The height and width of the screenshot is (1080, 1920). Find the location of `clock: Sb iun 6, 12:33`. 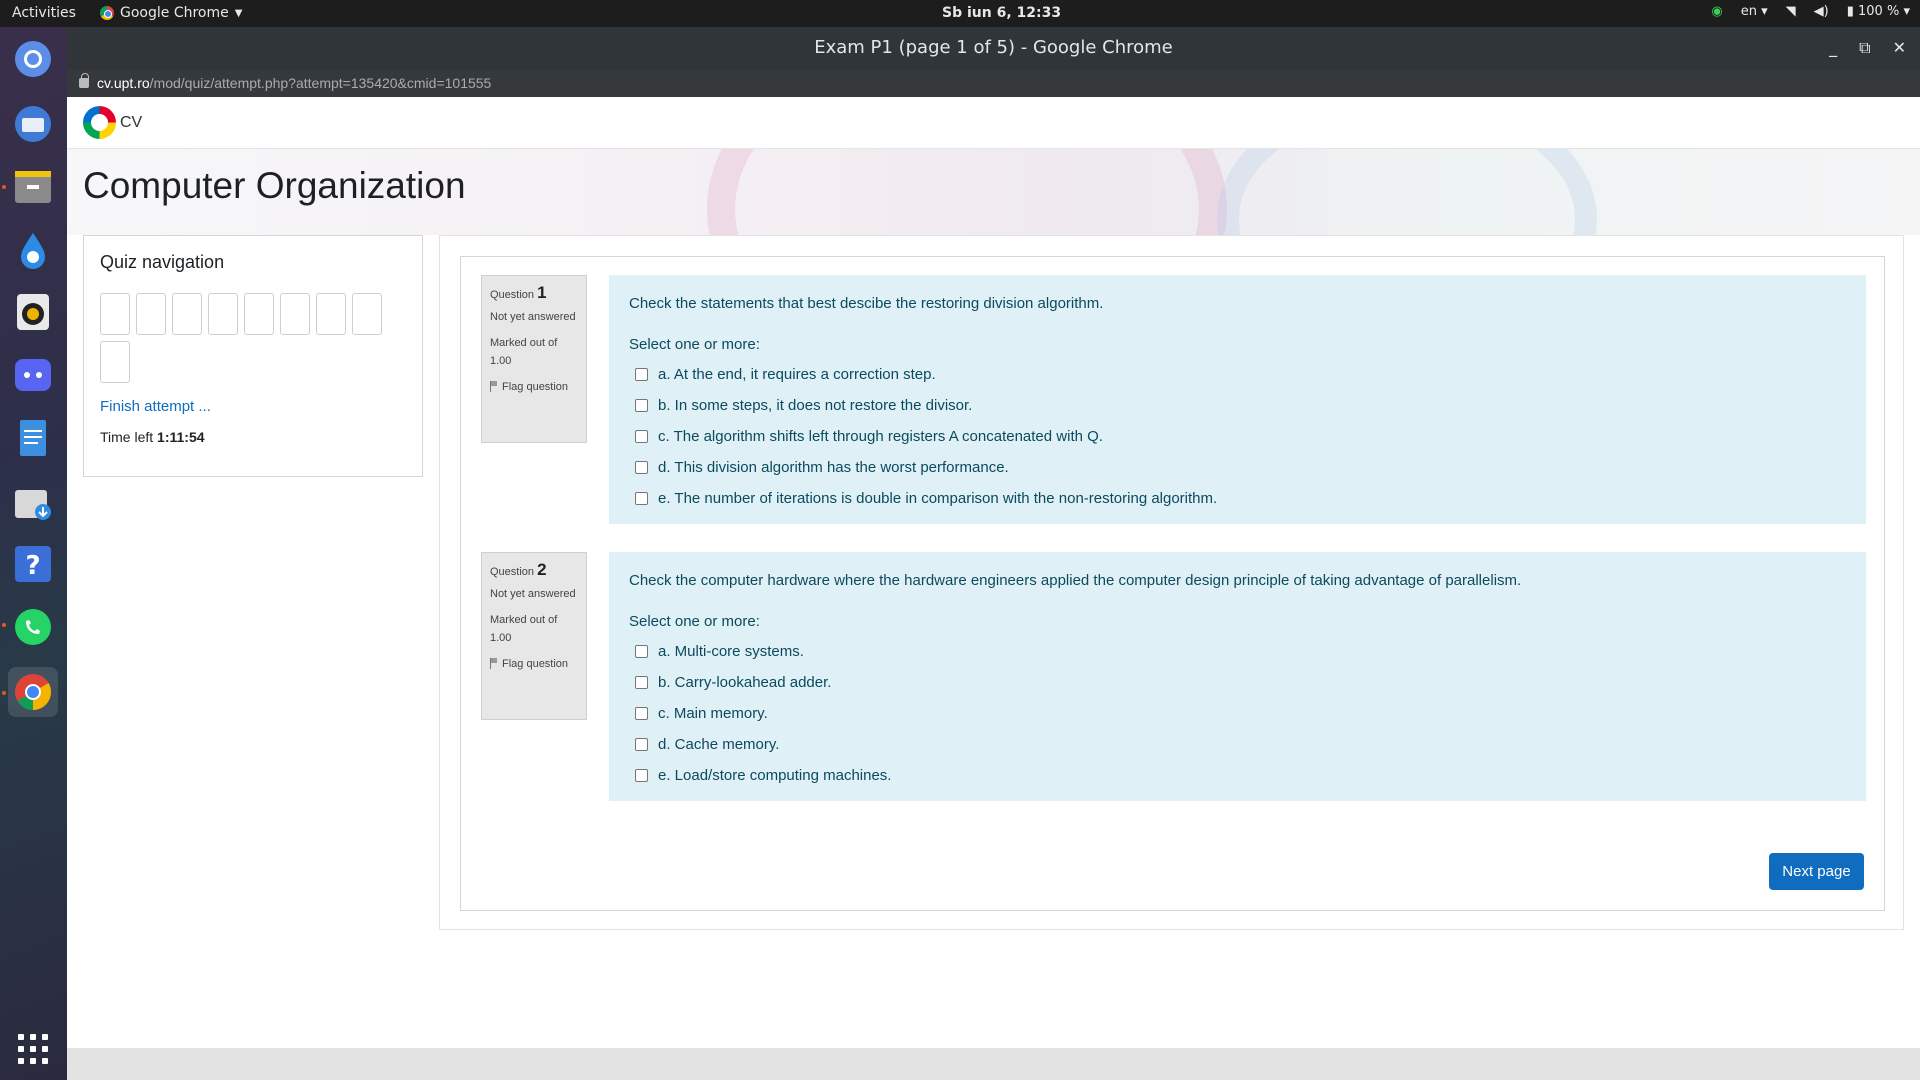

clock: Sb iun 6, 12:33 is located at coordinates (1001, 13).